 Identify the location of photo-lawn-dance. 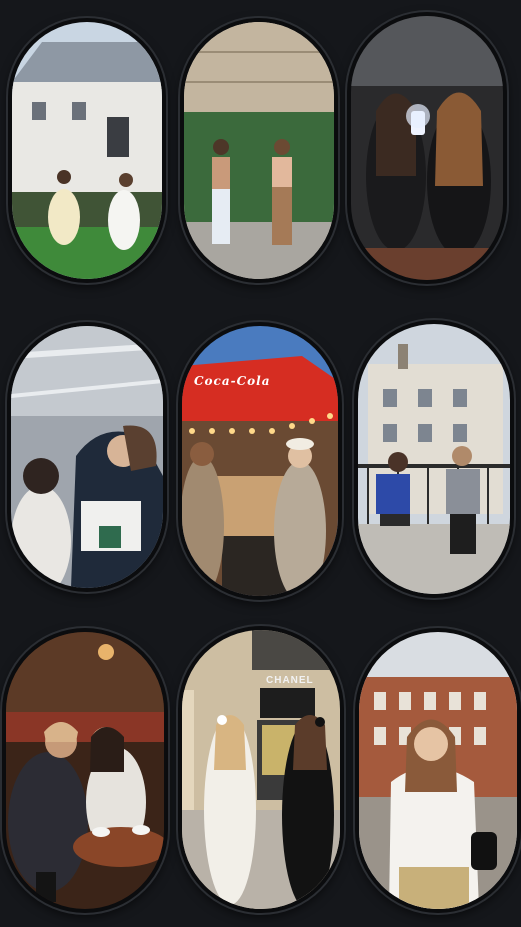
(87, 150).